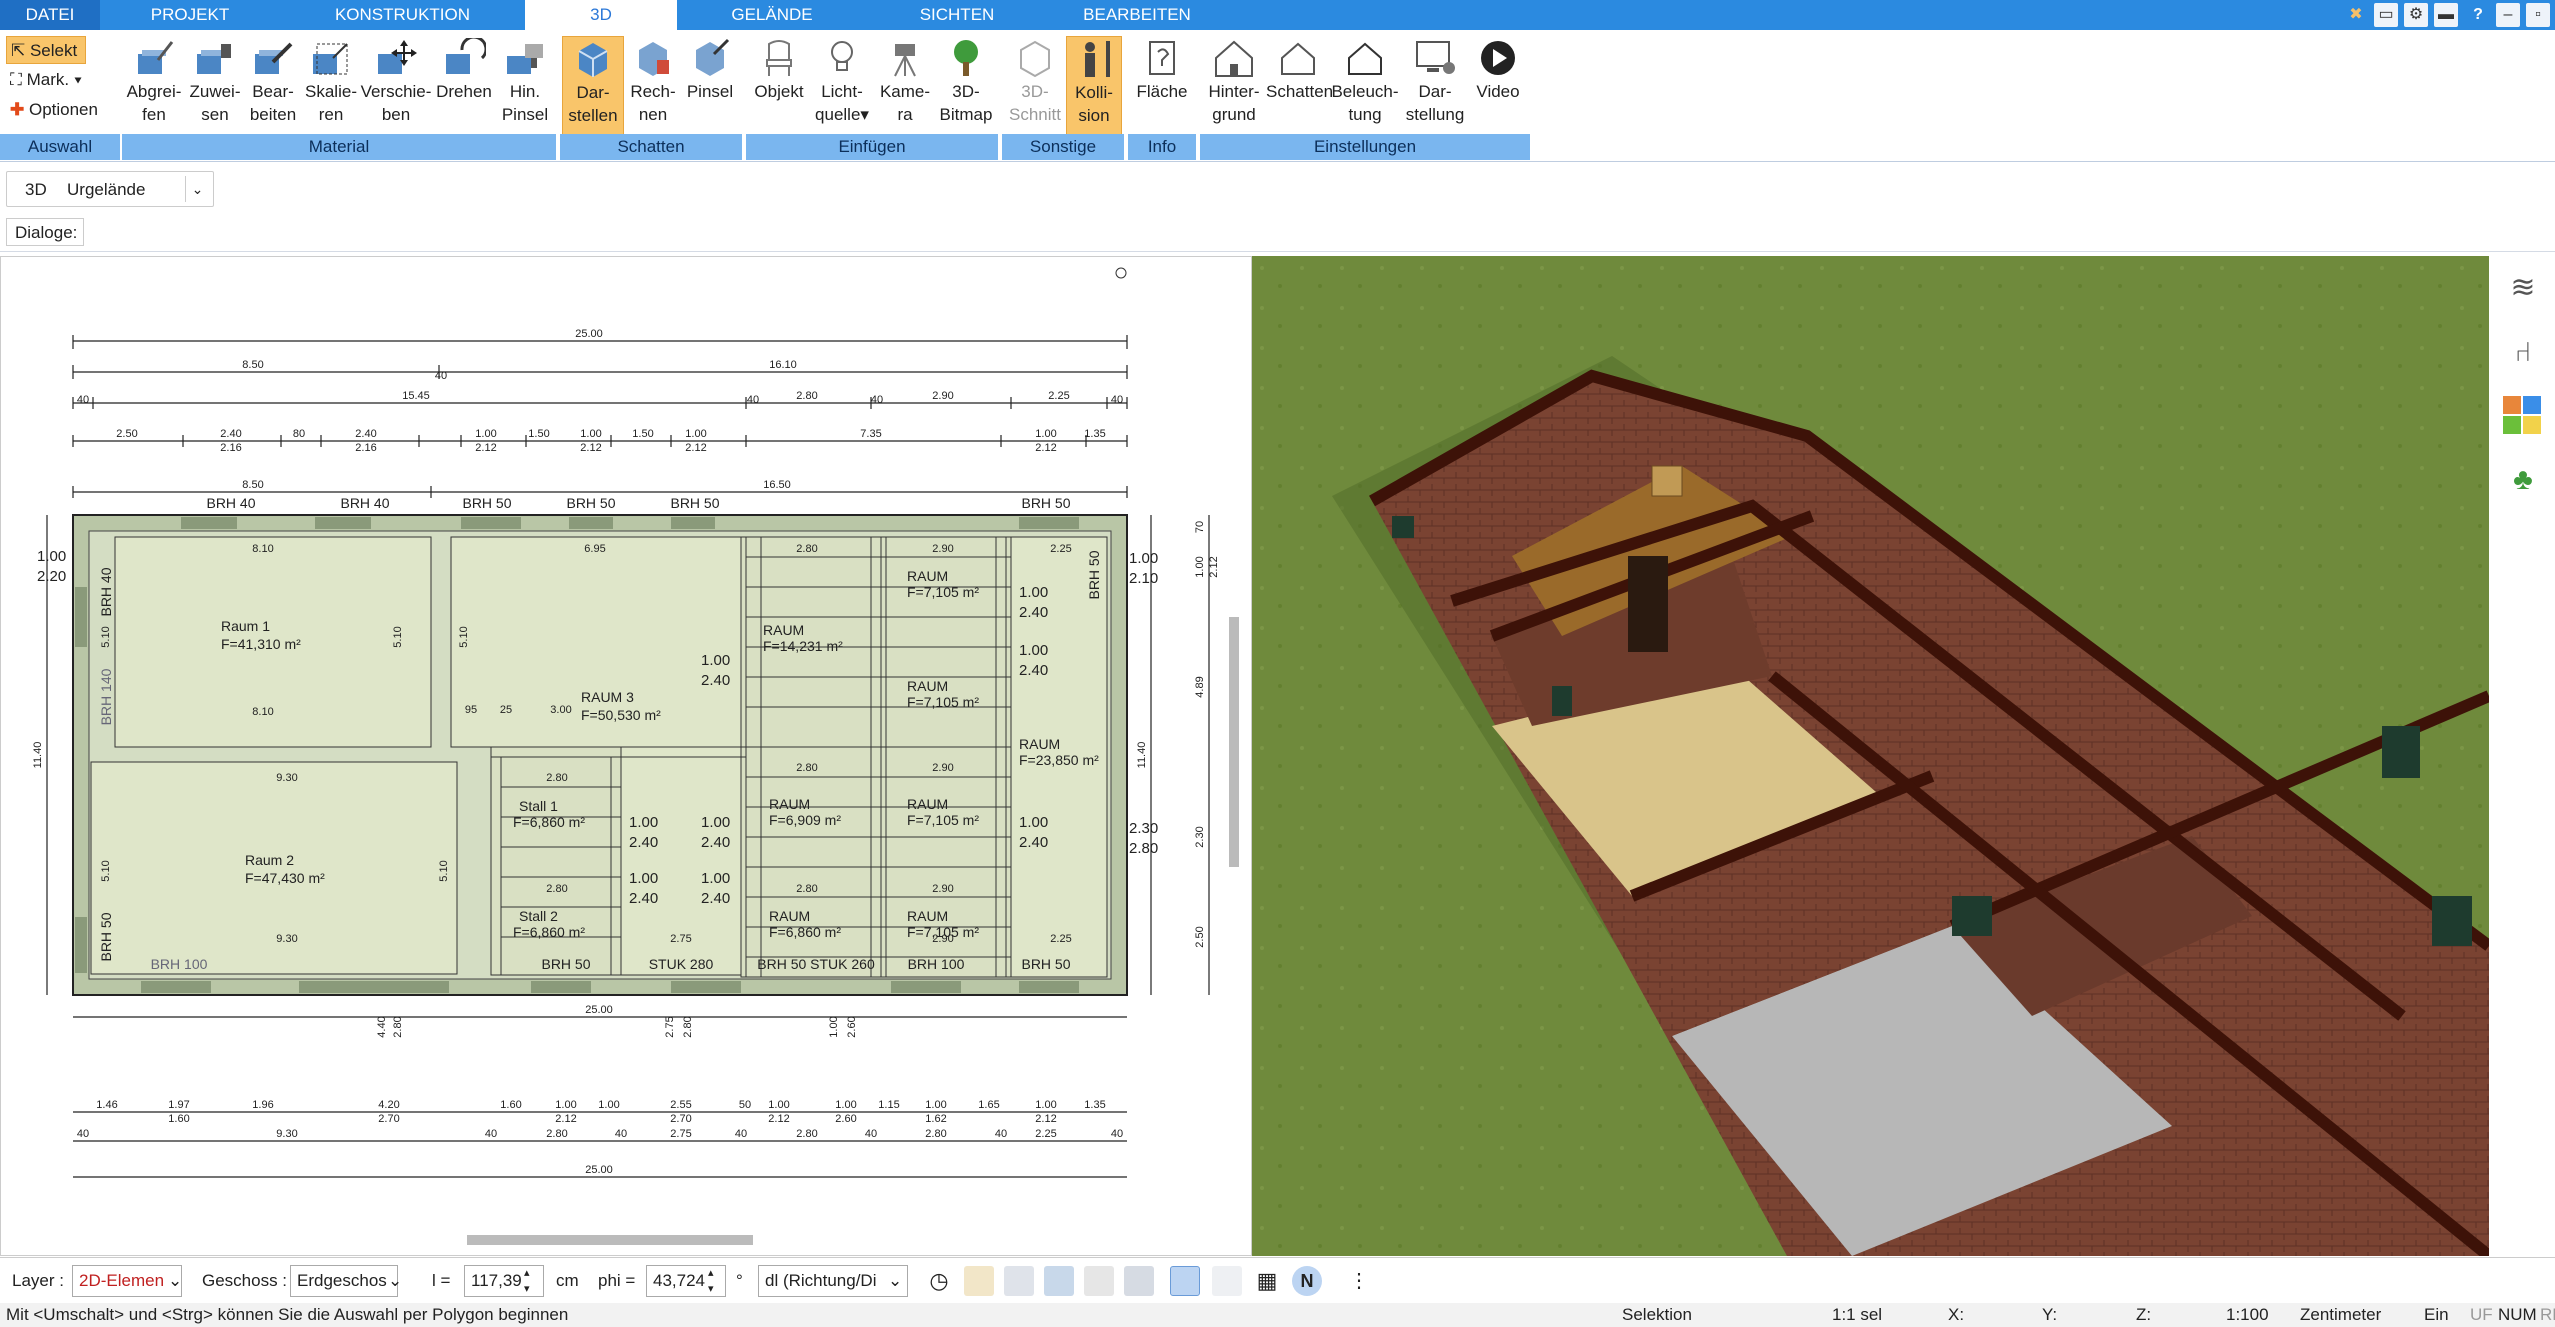 The image size is (2555, 1327). Describe the element at coordinates (402, 15) in the screenshot. I see `tab-konstruktion: KONSTRUKTION` at that location.